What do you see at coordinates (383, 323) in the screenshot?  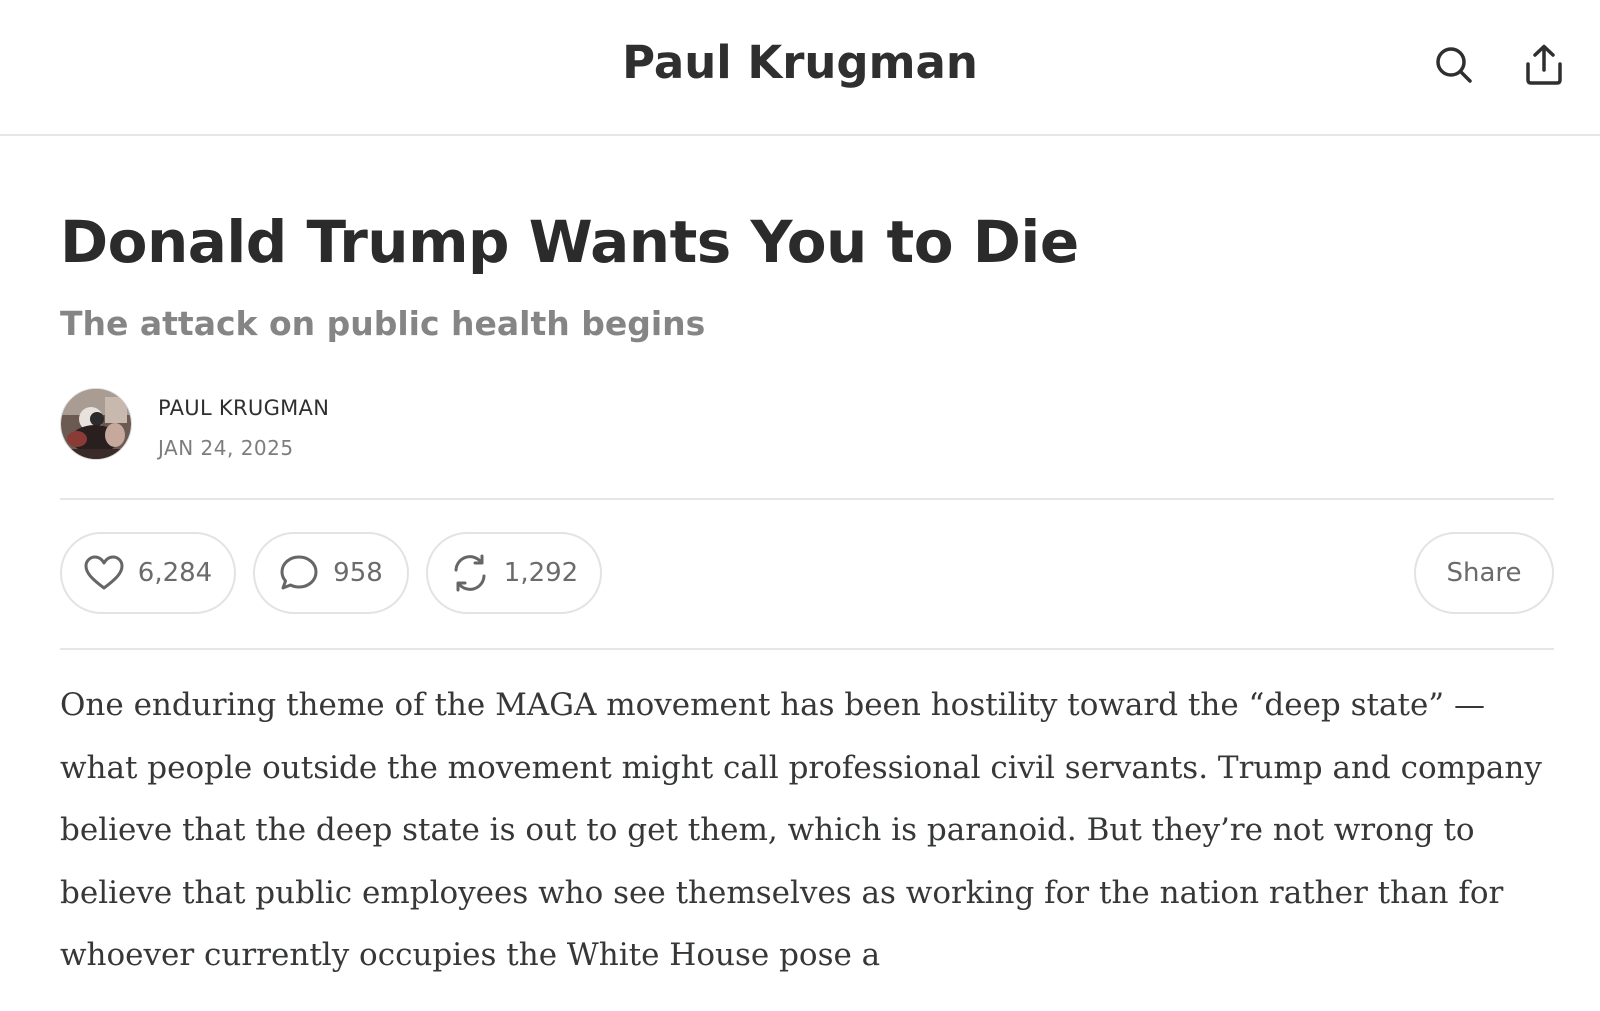 I see `post-subtitle: The attack on public health begins` at bounding box center [383, 323].